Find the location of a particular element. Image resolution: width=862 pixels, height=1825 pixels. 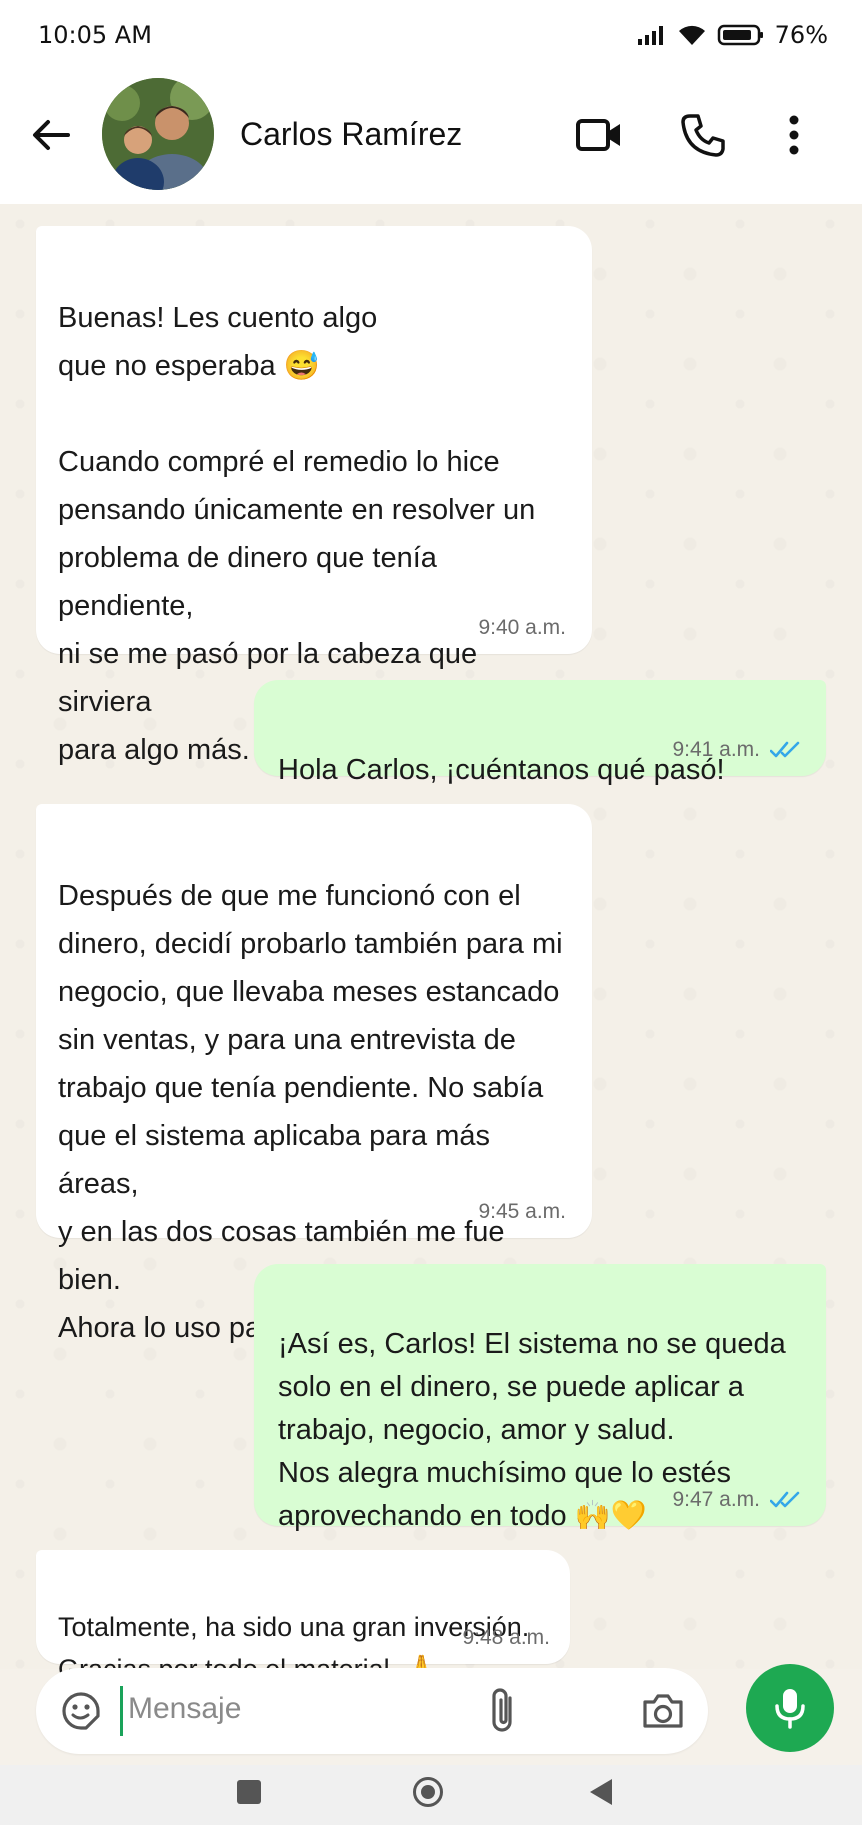

contact-name: Carlos Ramírez is located at coordinates (351, 134).